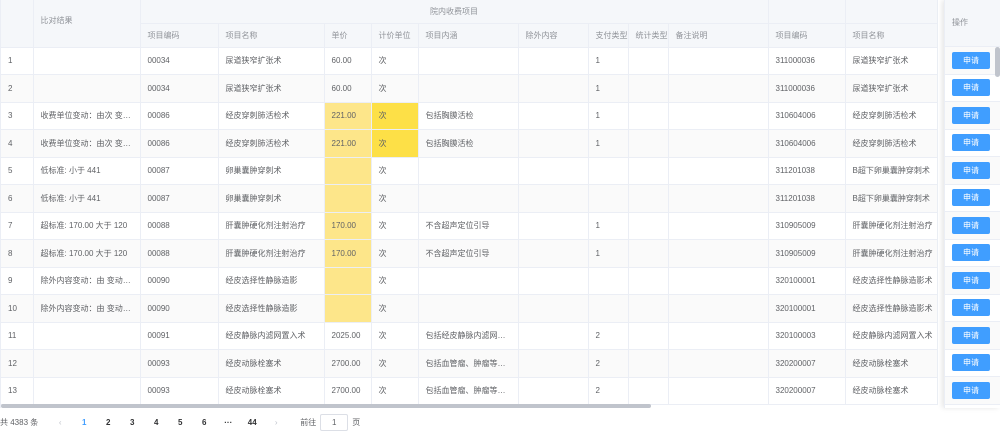 The height and width of the screenshot is (435, 1000). What do you see at coordinates (608, 253) in the screenshot?
I see `payment-type: 1` at bounding box center [608, 253].